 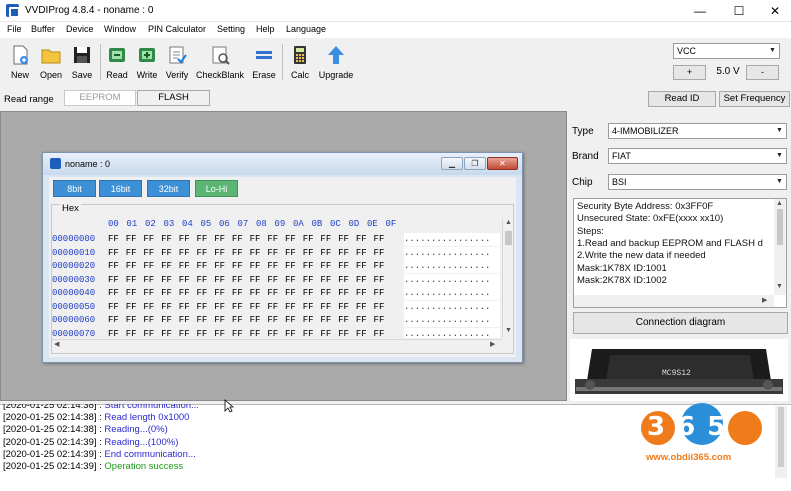 What do you see at coordinates (650, 218) in the screenshot?
I see `info-line: Unsecured State: 0xFE(xxxx xx10)` at bounding box center [650, 218].